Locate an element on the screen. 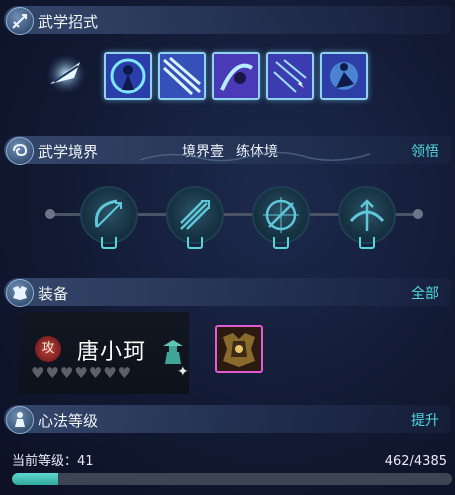  character-card: 攻 唐小珂 ♥♥♥♥♥♥♥ ✦ is located at coordinates (104, 353).